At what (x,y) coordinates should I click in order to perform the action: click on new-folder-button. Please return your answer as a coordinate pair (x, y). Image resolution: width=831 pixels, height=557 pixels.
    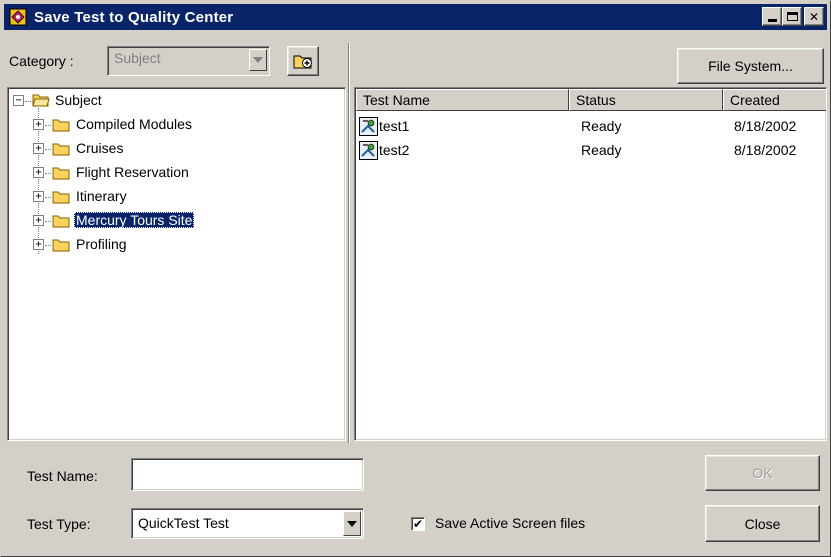
    Looking at the image, I should click on (303, 61).